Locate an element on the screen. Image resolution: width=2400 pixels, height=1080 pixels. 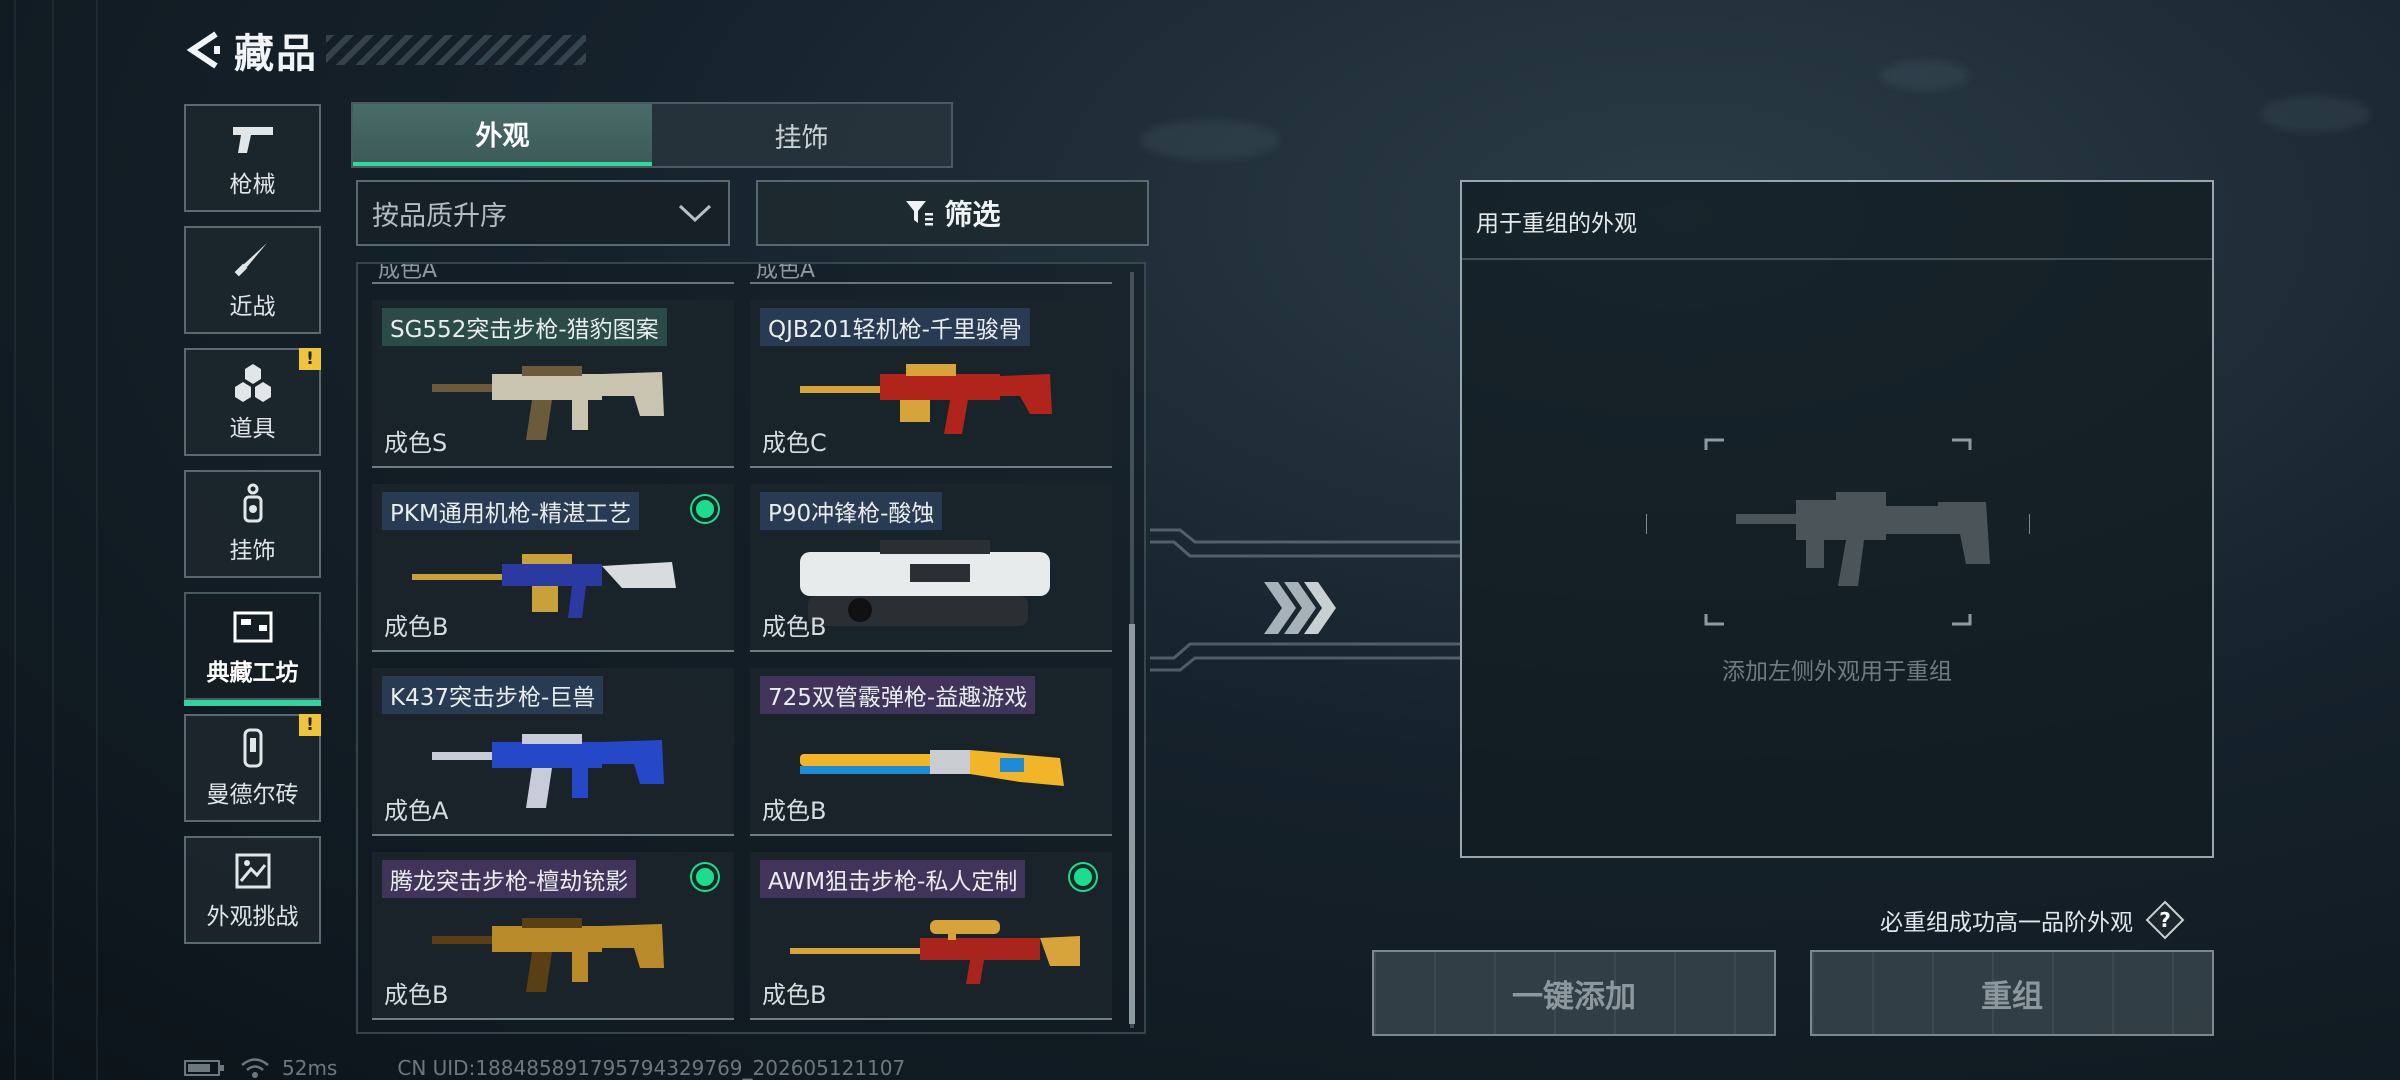
tab-bar: 外观 挂饰 is located at coordinates (652, 135).